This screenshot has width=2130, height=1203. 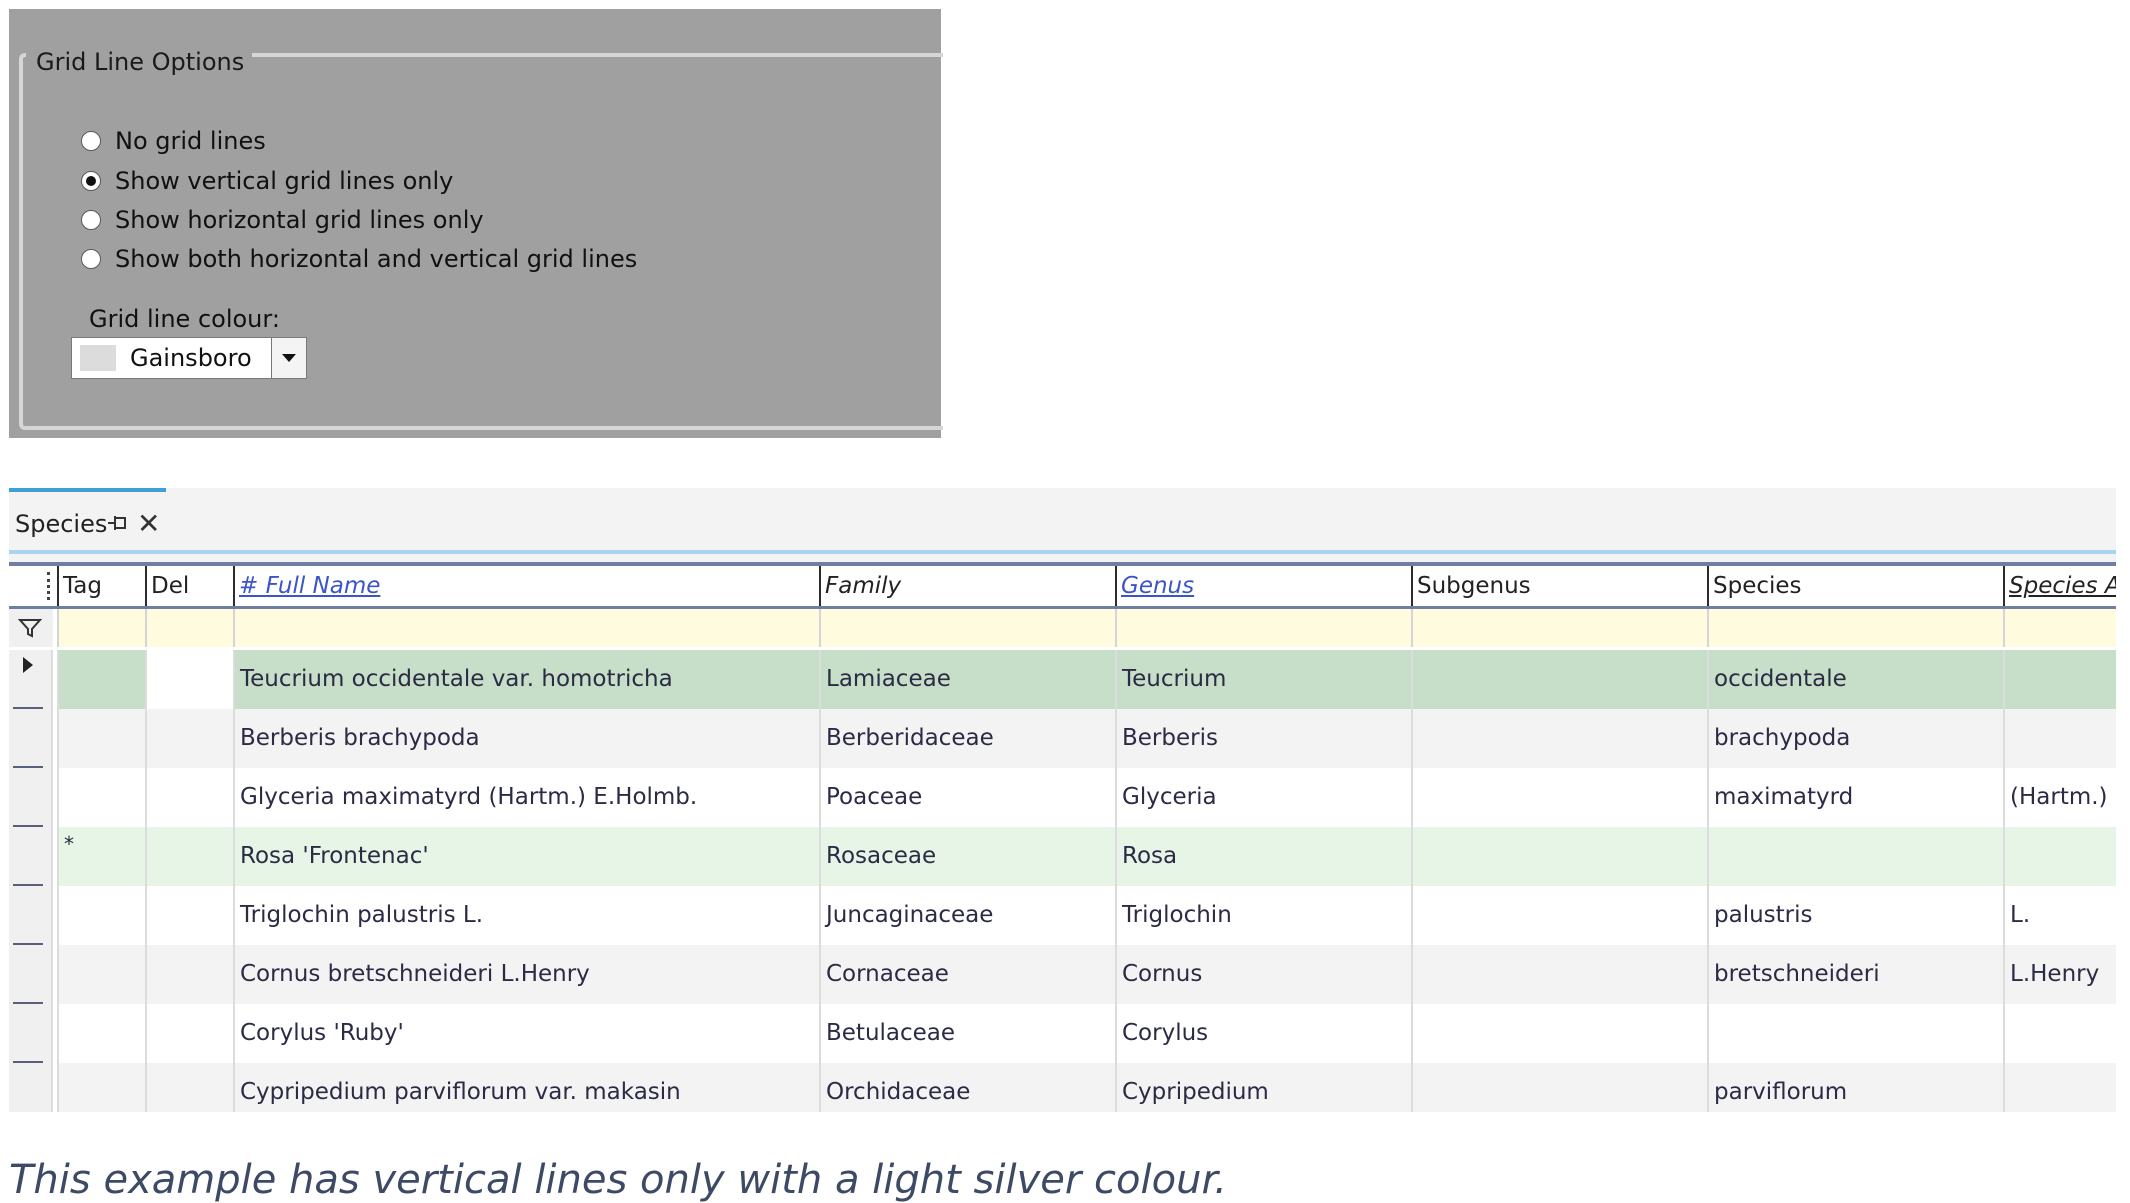 I want to click on cell-species: maximatyrd, so click(x=1855, y=797).